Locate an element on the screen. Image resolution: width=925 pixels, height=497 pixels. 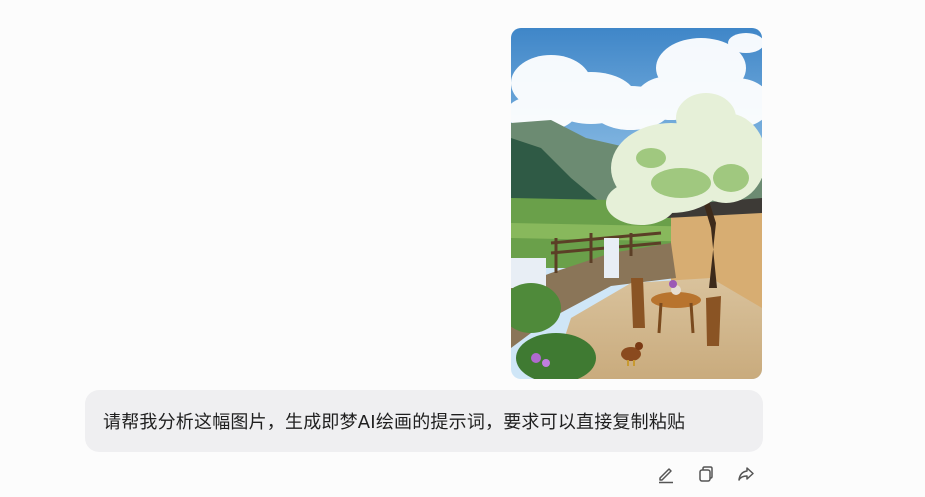
share-button is located at coordinates (746, 474).